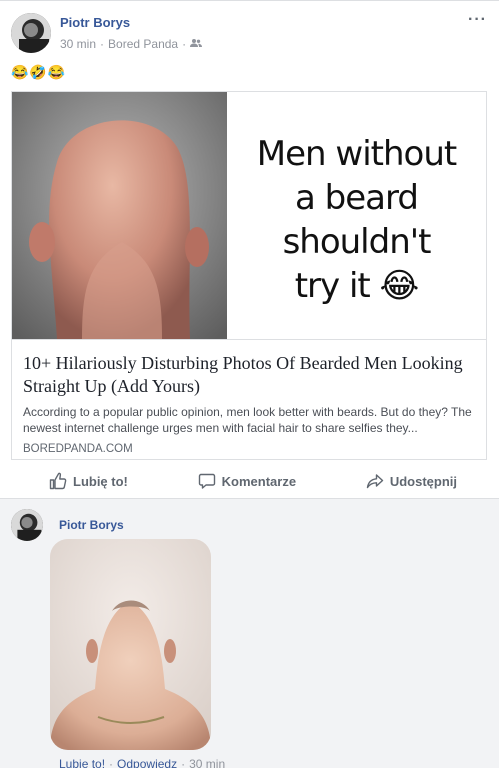  I want to click on comment-button: Komentarze, so click(247, 481).